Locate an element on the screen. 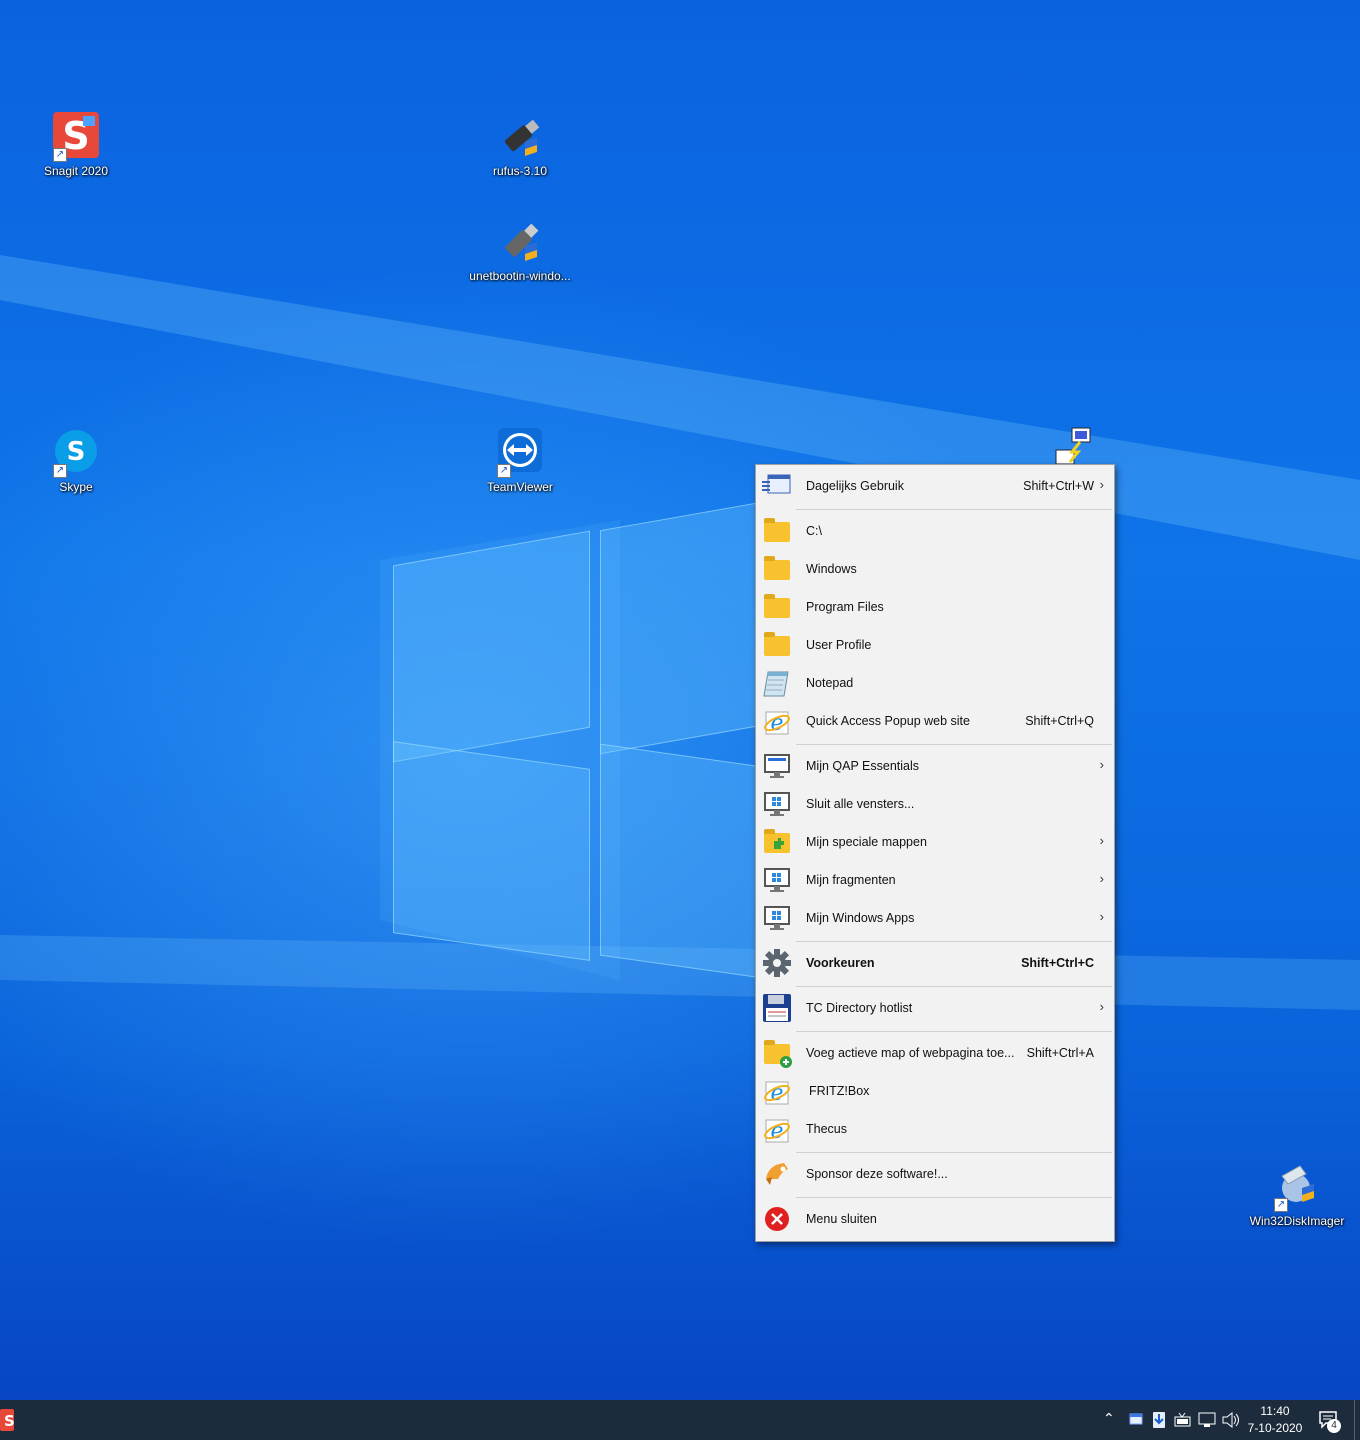 The image size is (1360, 1440). taskbar-snagit-button: S is located at coordinates (7, 1420).